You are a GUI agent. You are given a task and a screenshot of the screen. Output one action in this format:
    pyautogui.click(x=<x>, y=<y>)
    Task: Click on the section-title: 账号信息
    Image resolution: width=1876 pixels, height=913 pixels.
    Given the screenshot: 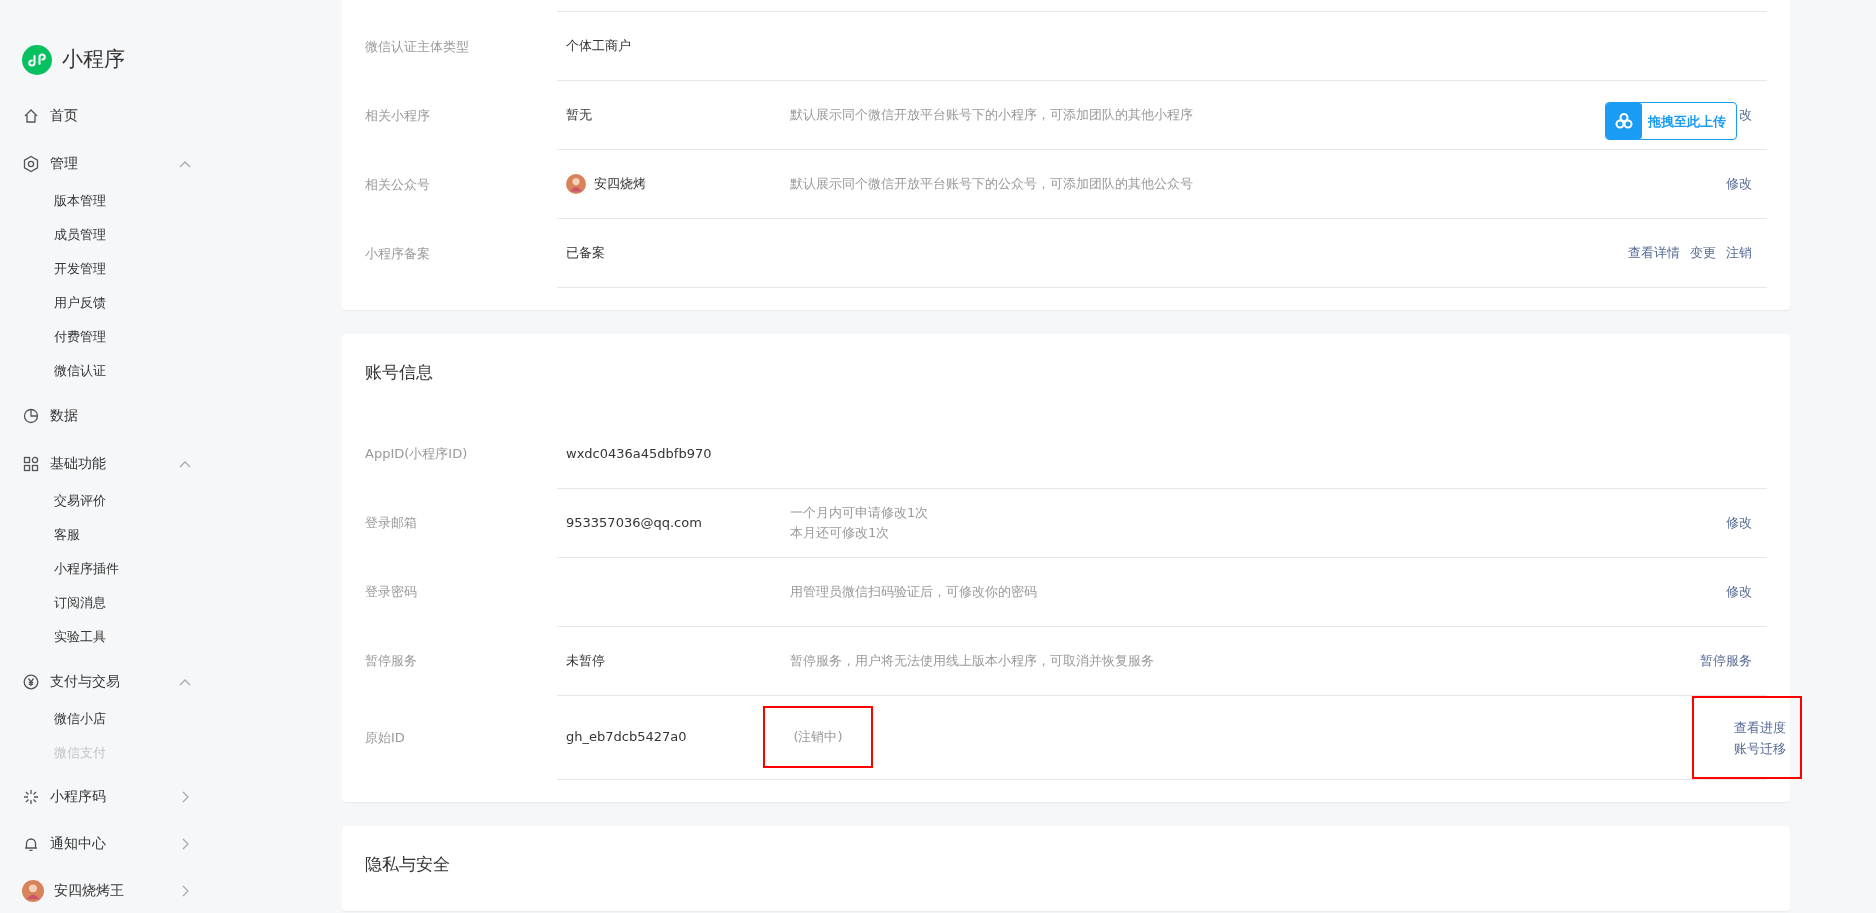 What is the action you would take?
    pyautogui.click(x=399, y=372)
    